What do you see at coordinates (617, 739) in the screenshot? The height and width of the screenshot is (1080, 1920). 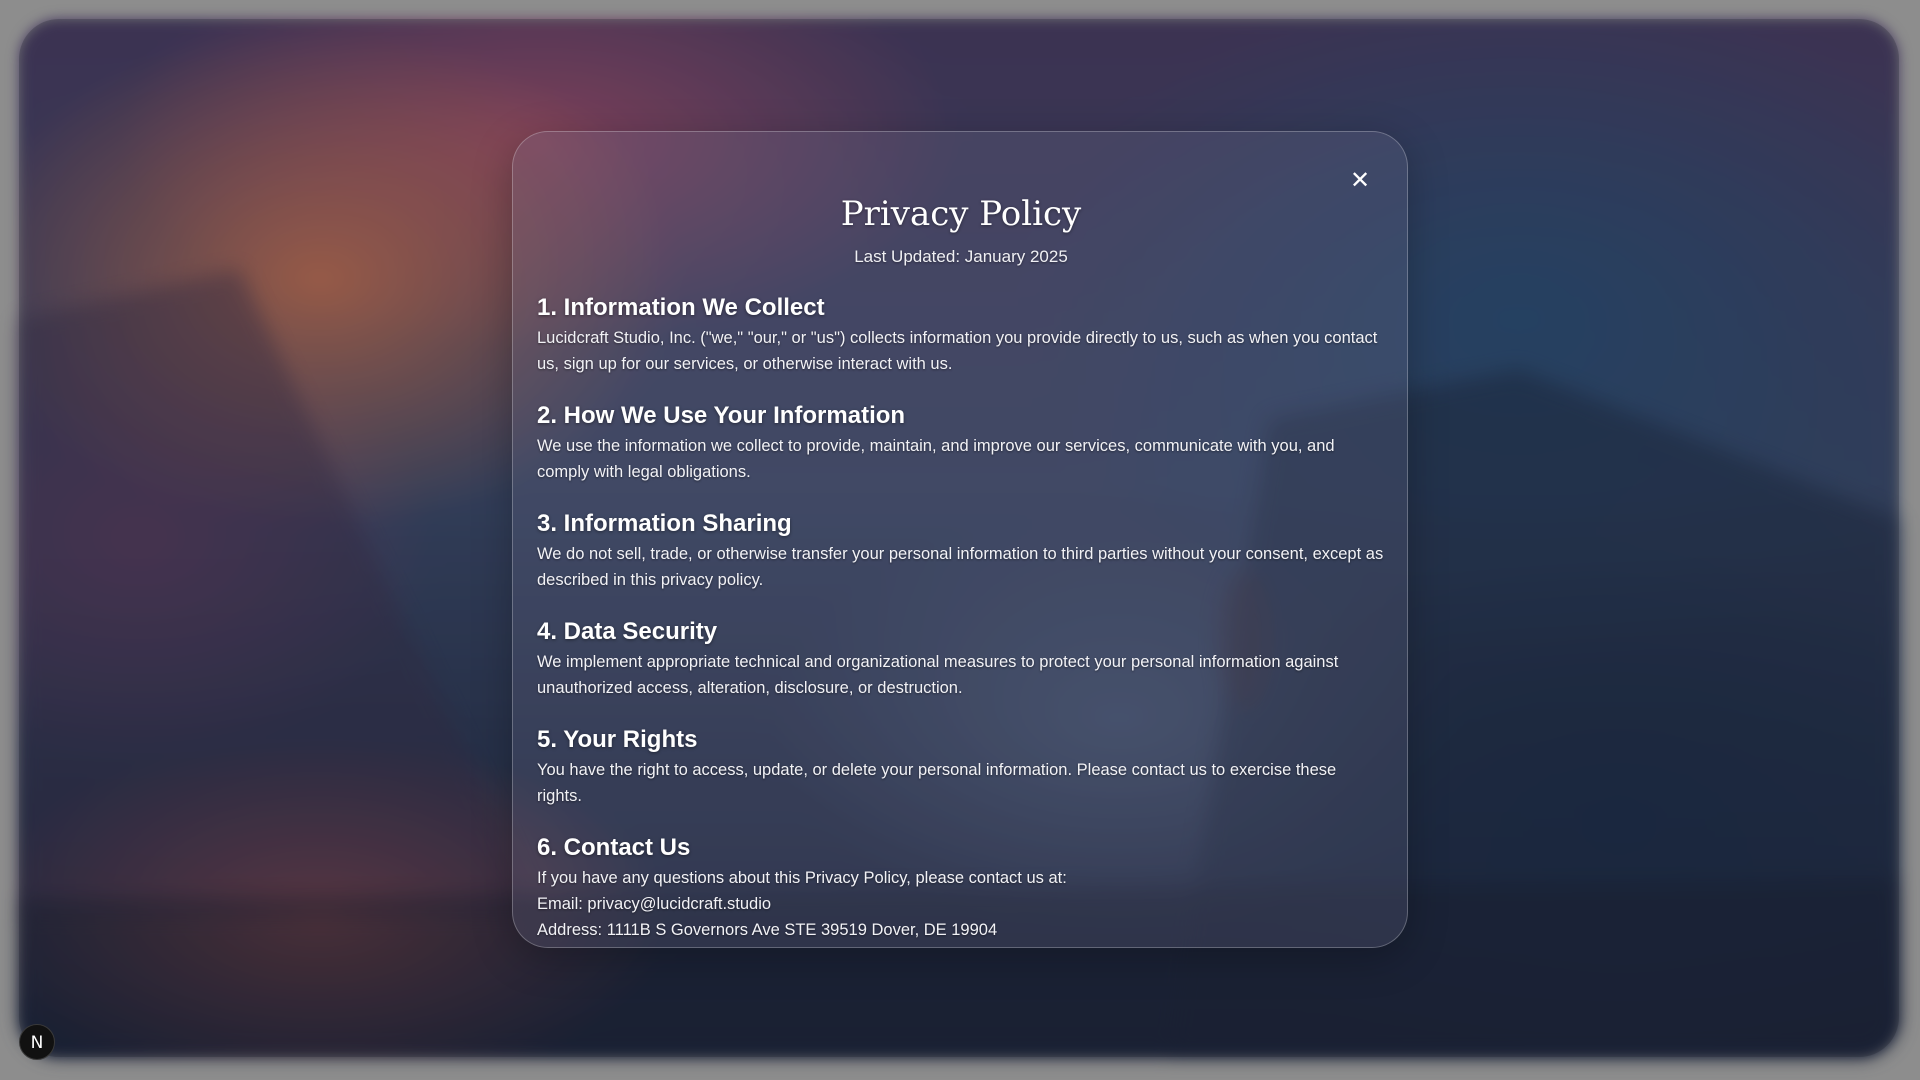 I see `section-heading: 5. Your Rights` at bounding box center [617, 739].